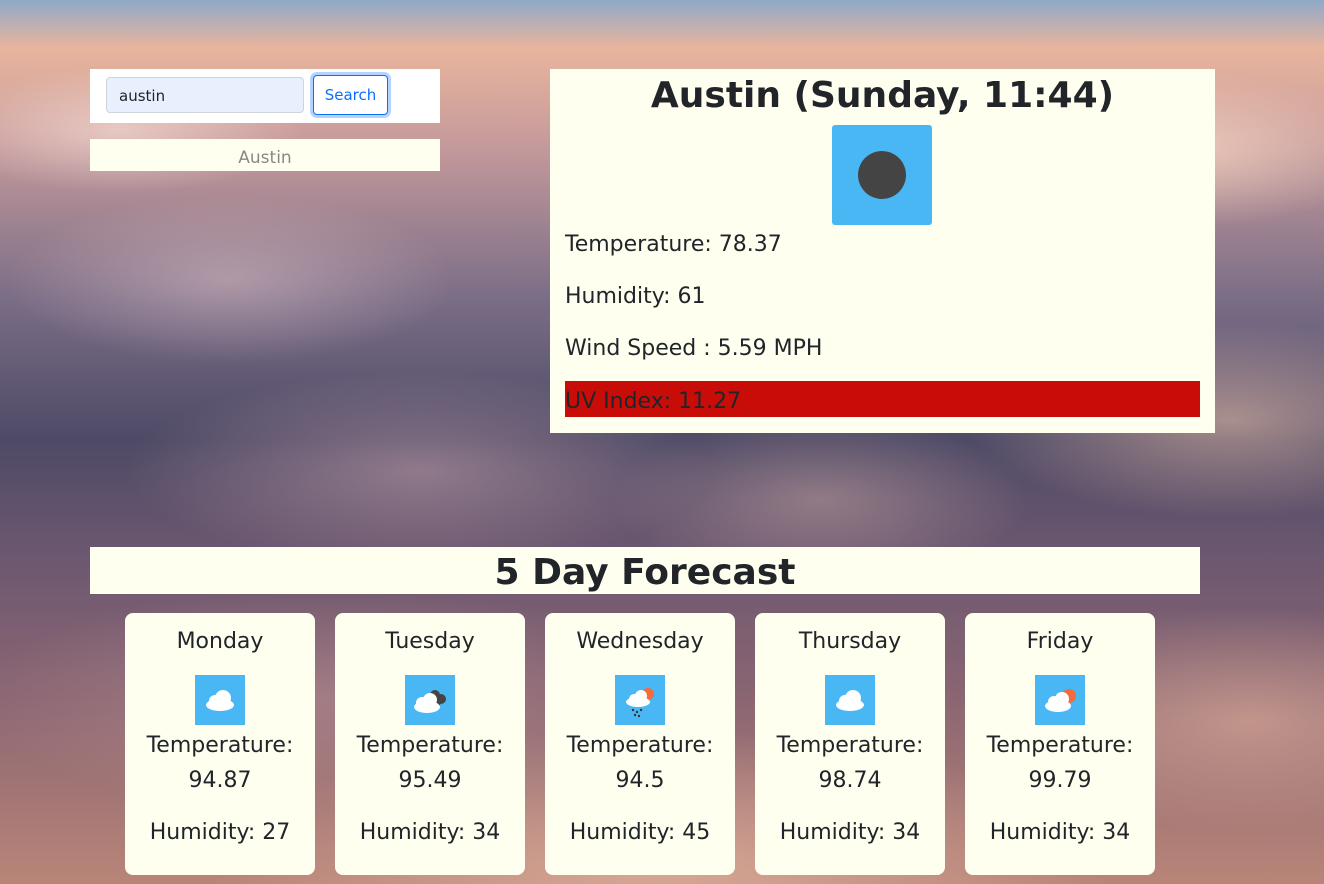  What do you see at coordinates (220, 641) in the screenshot?
I see `forecast-day-label: Monday` at bounding box center [220, 641].